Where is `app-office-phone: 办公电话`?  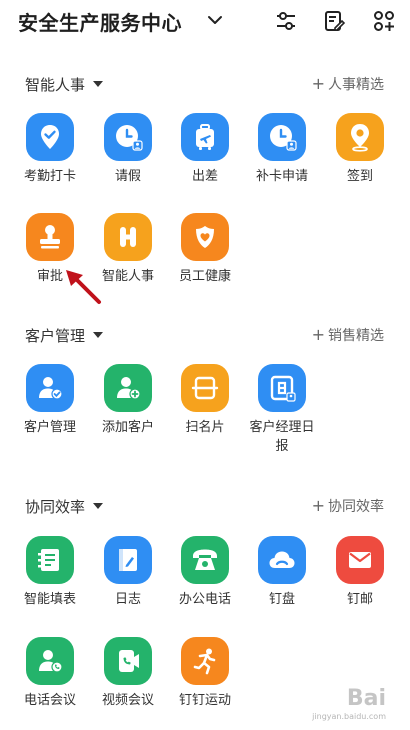
app-office-phone: 办公电话 is located at coordinates (205, 572).